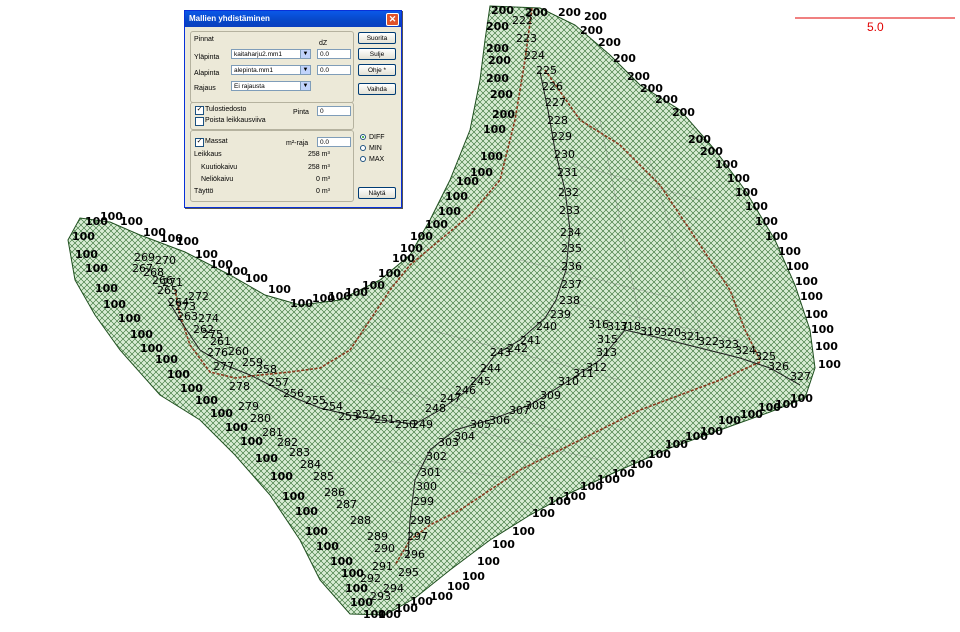 The width and height of the screenshot is (960, 632). What do you see at coordinates (370, 578) in the screenshot?
I see `station-label: 292` at bounding box center [370, 578].